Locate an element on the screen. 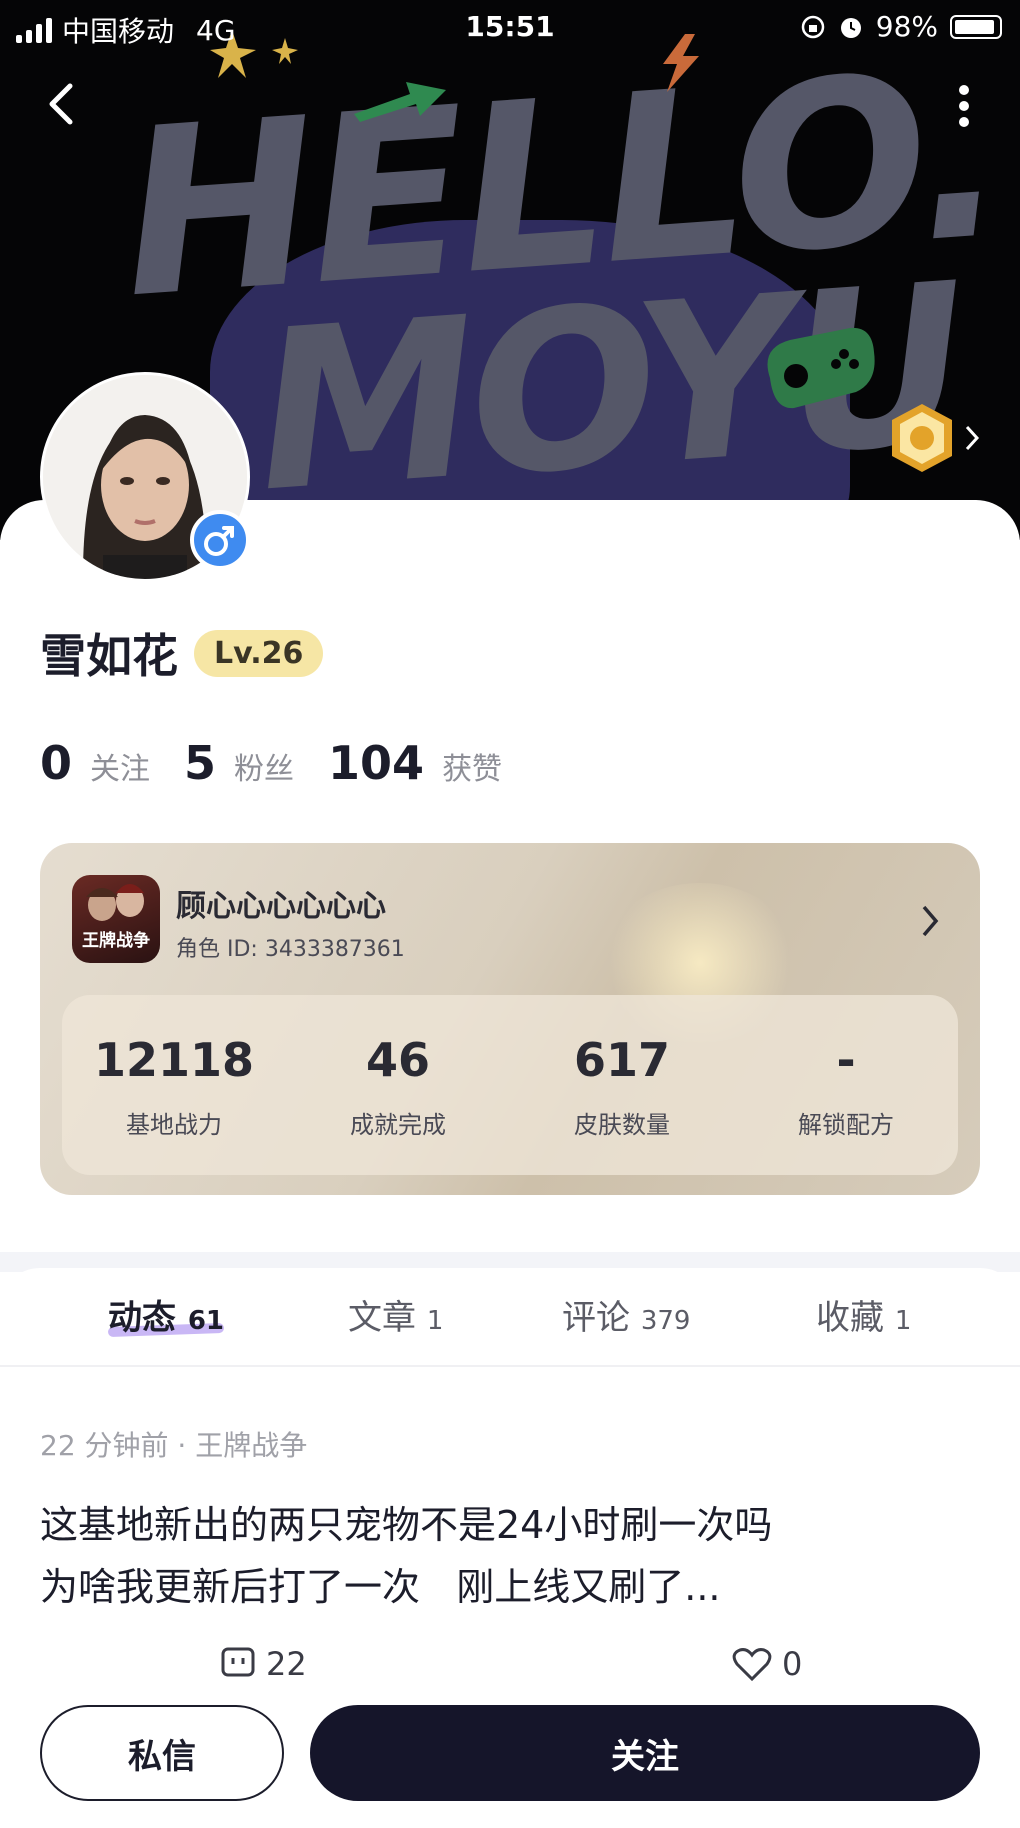 This screenshot has width=1020, height=1828. game-icon: 王牌战争 is located at coordinates (116, 919).